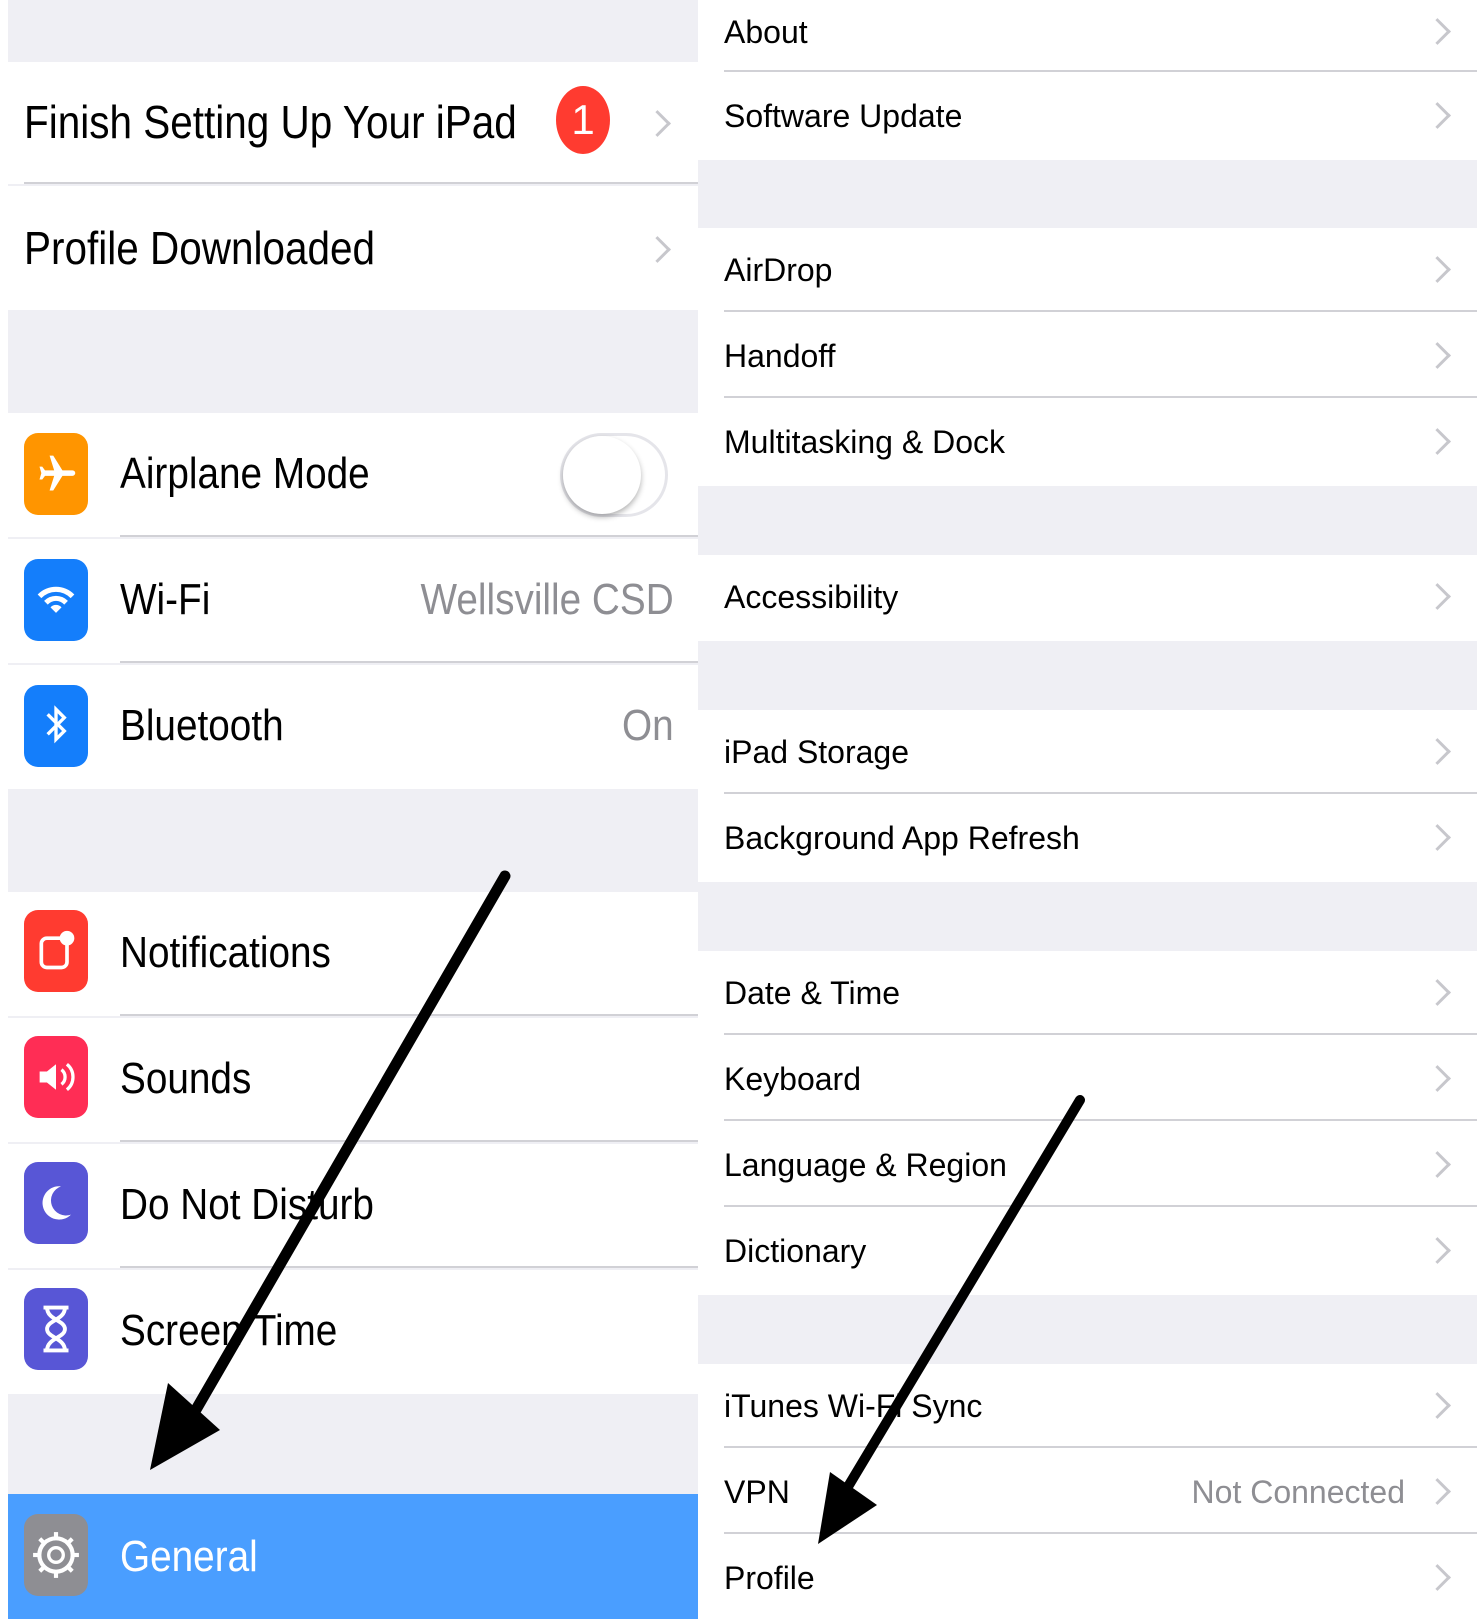 This screenshot has width=1477, height=1619. Describe the element at coordinates (1087, 1577) in the screenshot. I see `profile-row: Profile` at that location.